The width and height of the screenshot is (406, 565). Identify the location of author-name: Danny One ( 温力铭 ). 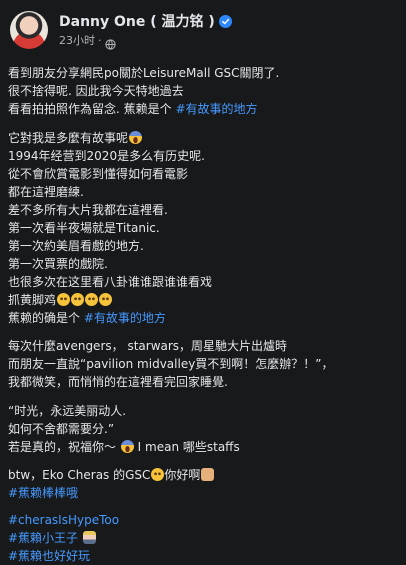
(137, 21).